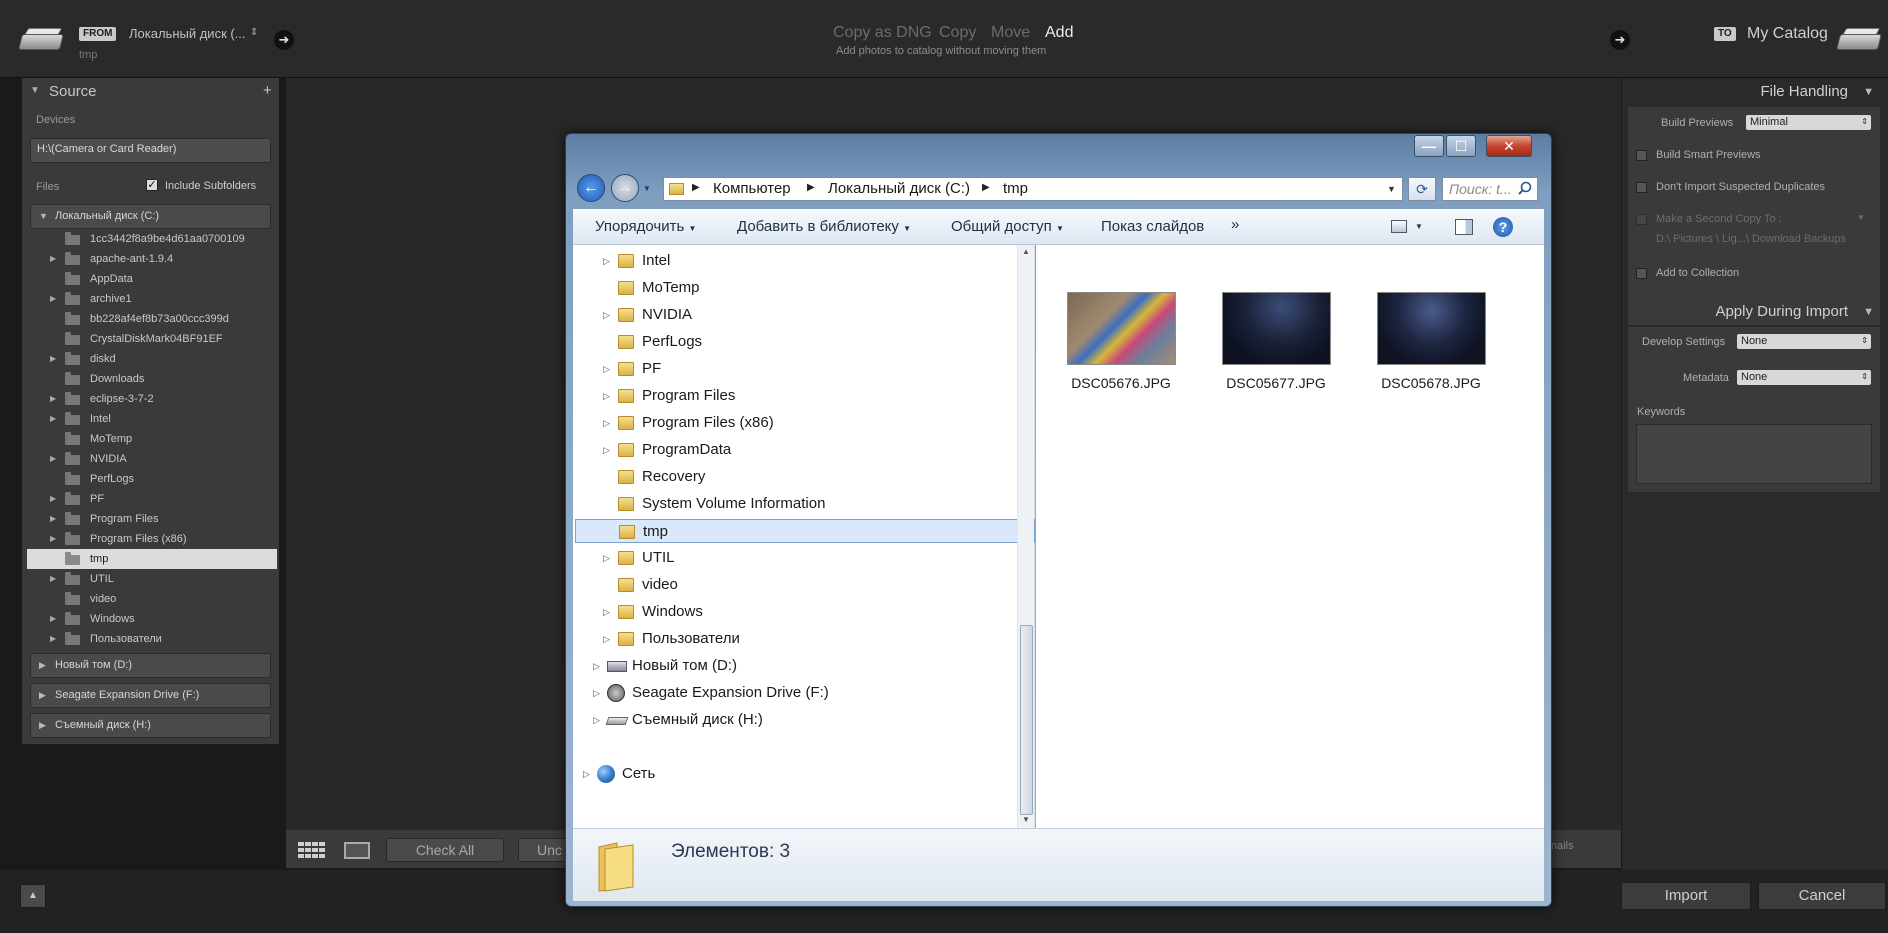 This screenshot has width=1888, height=933. I want to click on apply-during-import-collapse-icon: ▼, so click(1868, 312).